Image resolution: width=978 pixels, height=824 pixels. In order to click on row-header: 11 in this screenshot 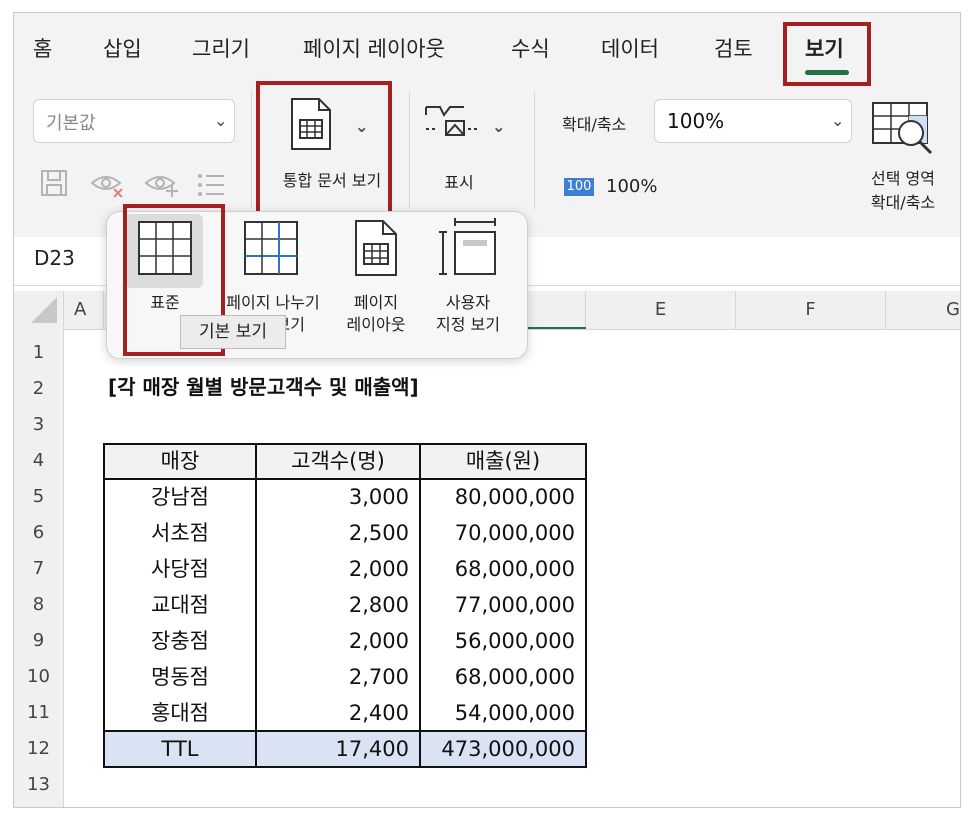, I will do `click(39, 713)`.